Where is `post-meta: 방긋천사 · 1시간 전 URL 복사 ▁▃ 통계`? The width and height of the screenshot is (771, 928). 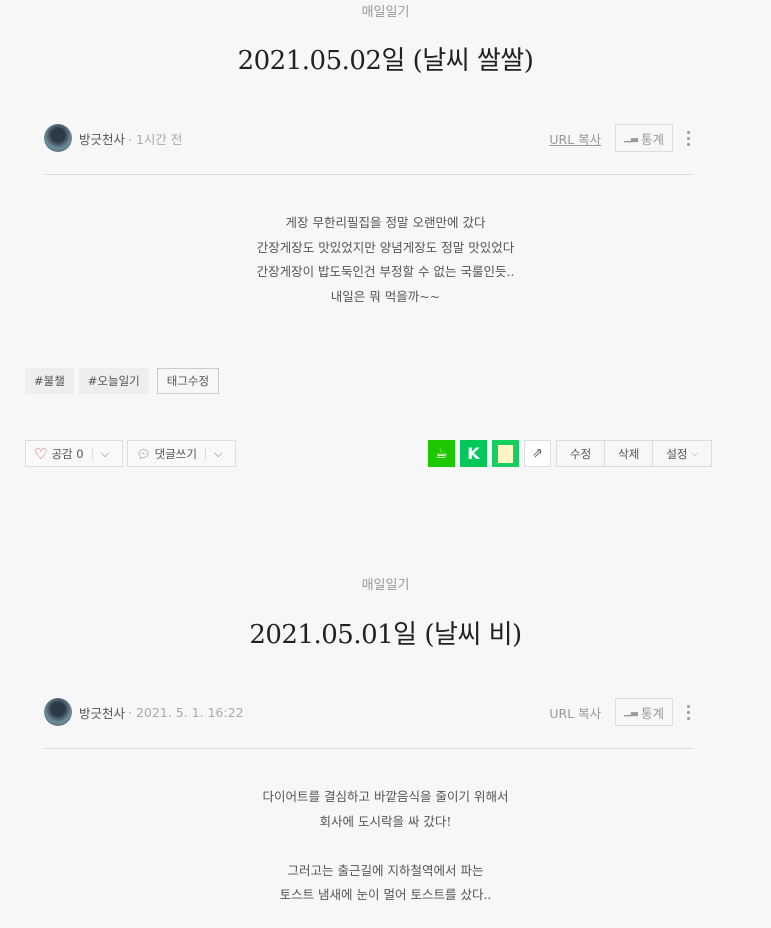
post-meta: 방긋천사 · 1시간 전 URL 복사 ▁▃ 통계 is located at coordinates (368, 138).